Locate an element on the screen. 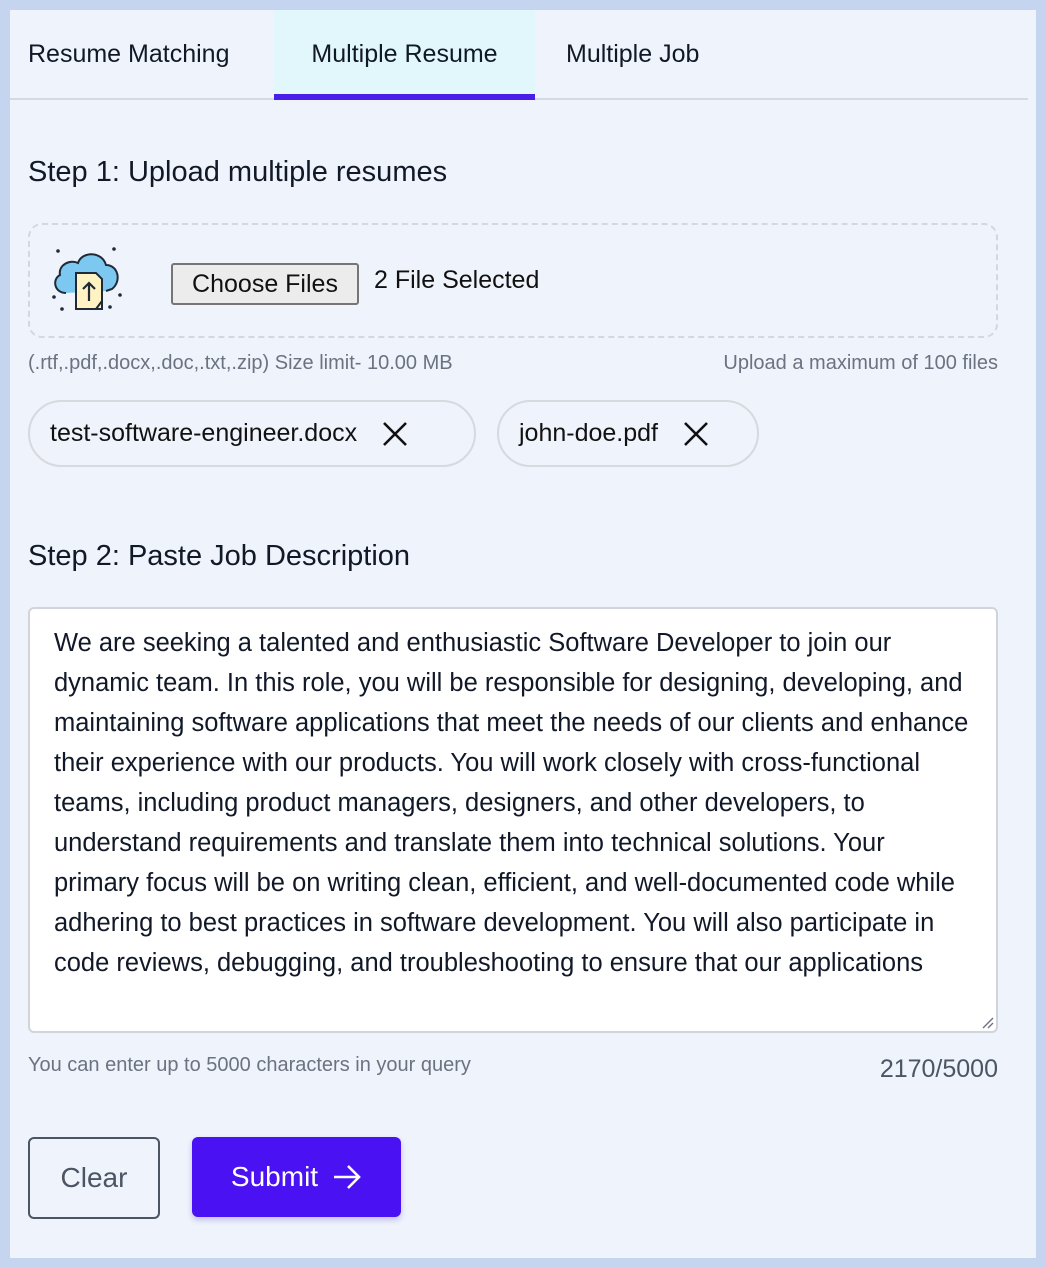 The width and height of the screenshot is (1046, 1268). file-chip-name: test-software-engineer.docx is located at coordinates (204, 433).